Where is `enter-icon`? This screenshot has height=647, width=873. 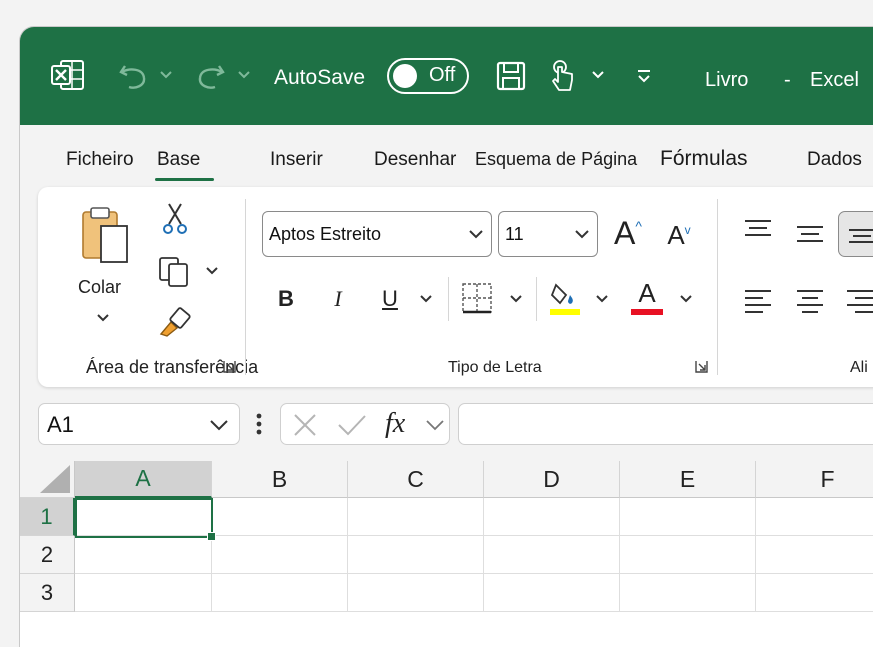
enter-icon is located at coordinates (352, 425).